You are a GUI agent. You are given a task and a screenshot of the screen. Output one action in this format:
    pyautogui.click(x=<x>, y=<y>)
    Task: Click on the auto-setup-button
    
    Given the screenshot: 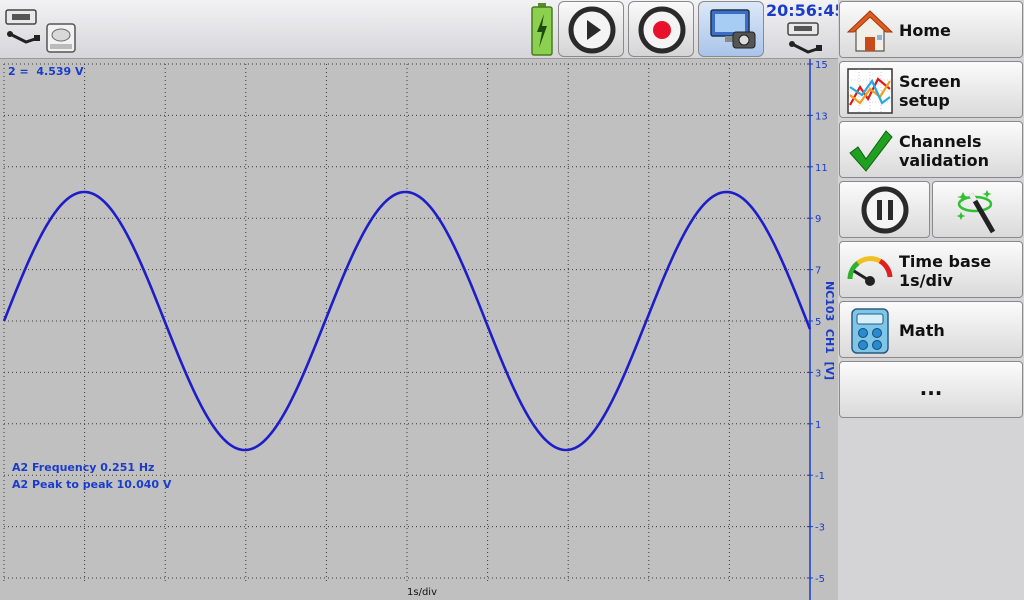 What is the action you would take?
    pyautogui.click(x=977, y=209)
    